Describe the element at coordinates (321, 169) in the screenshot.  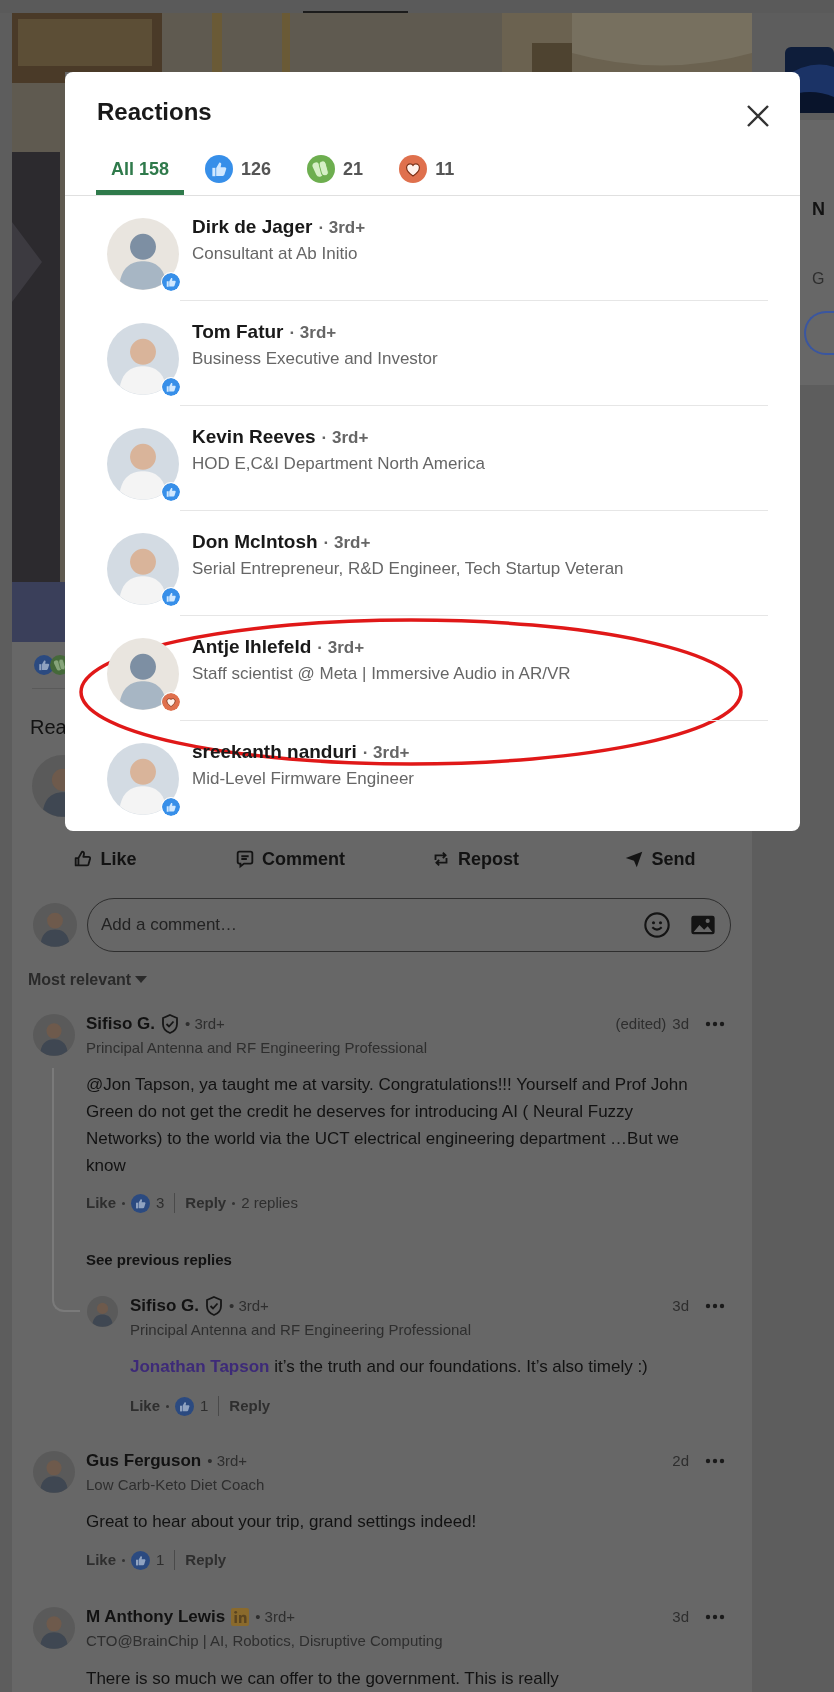
I see `clap-icon` at that location.